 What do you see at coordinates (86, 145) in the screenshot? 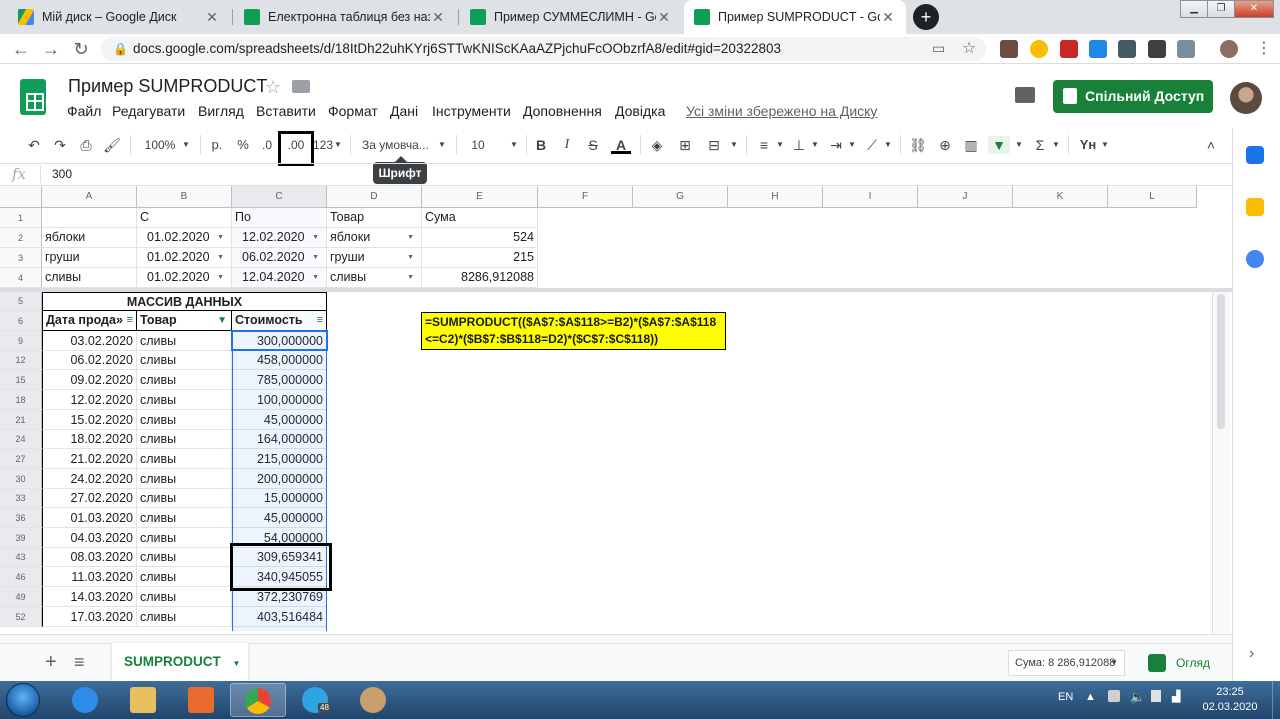
I see `print-icon: ⎙` at bounding box center [86, 145].